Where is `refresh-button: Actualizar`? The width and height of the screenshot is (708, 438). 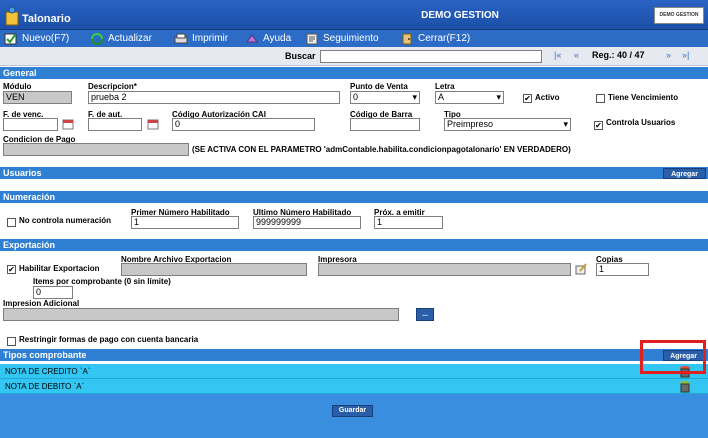
refresh-button: Actualizar is located at coordinates (121, 38).